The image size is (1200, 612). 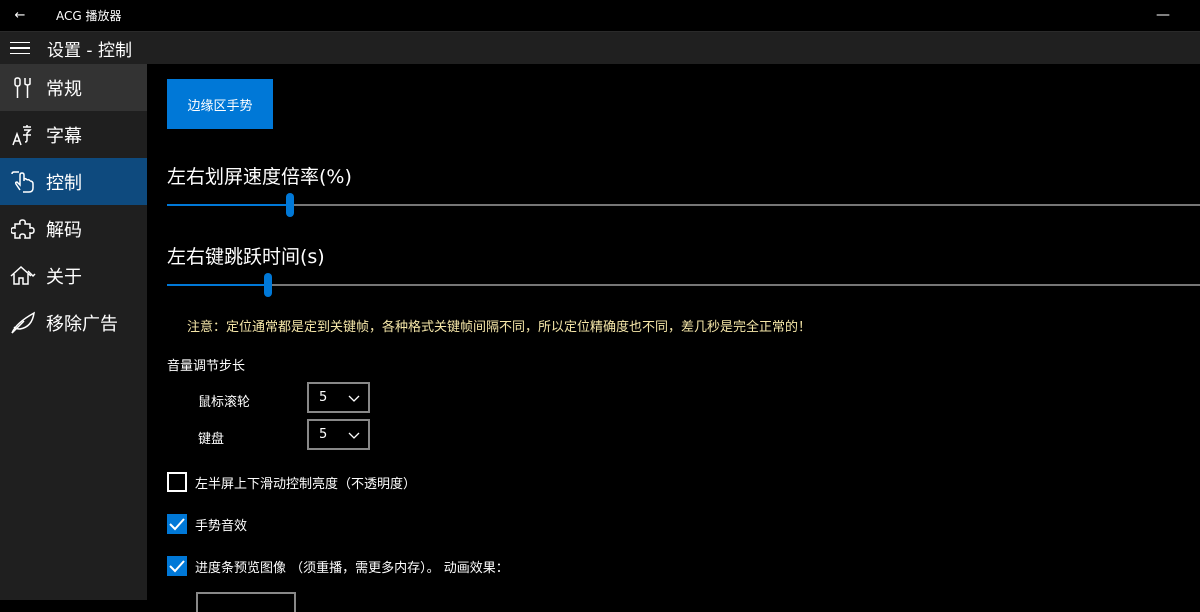 I want to click on tools-icon, so click(x=23, y=88).